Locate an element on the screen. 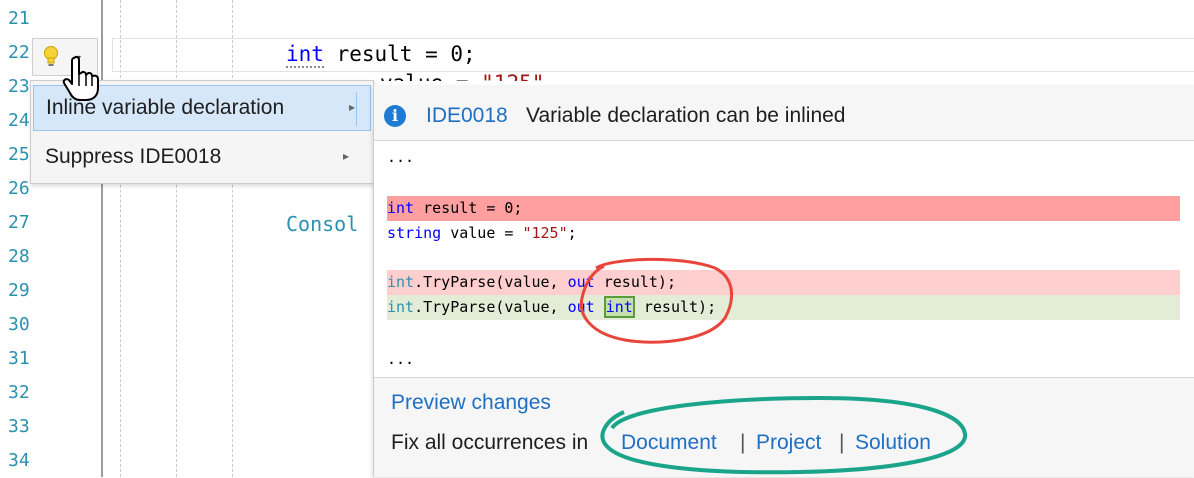  code-line-27-partial: Consol is located at coordinates (322, 224).